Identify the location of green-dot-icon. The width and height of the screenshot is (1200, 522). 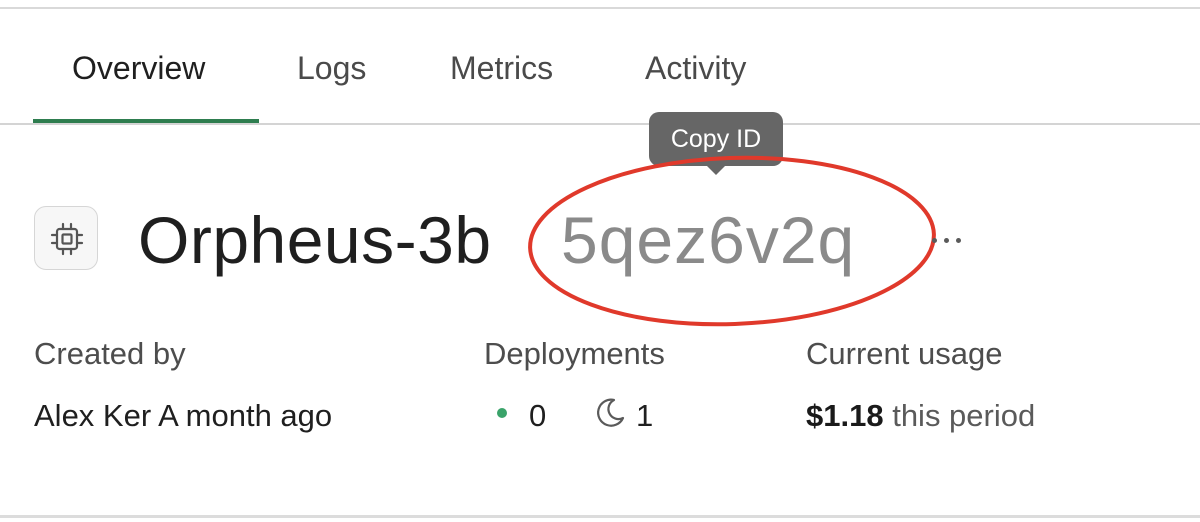
(502, 413).